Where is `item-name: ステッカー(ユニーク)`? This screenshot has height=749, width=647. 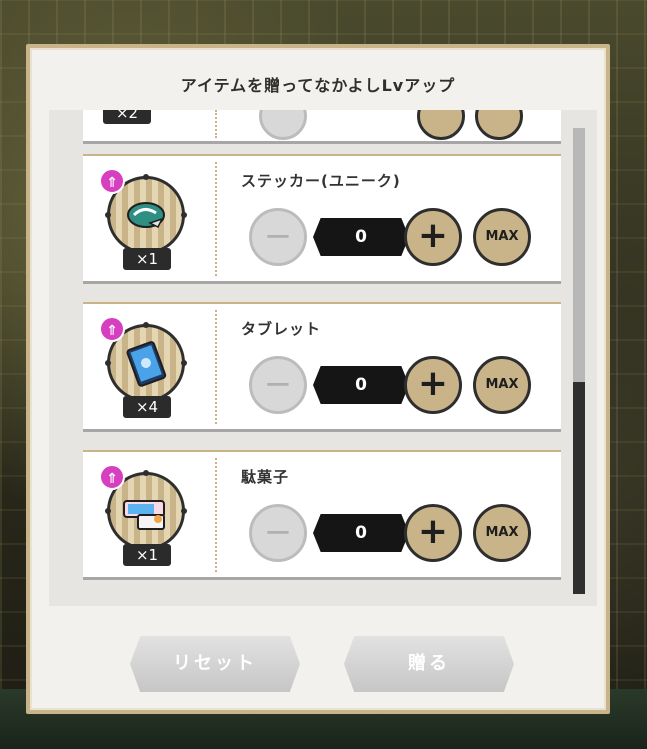 item-name: ステッカー(ユニーク) is located at coordinates (321, 181).